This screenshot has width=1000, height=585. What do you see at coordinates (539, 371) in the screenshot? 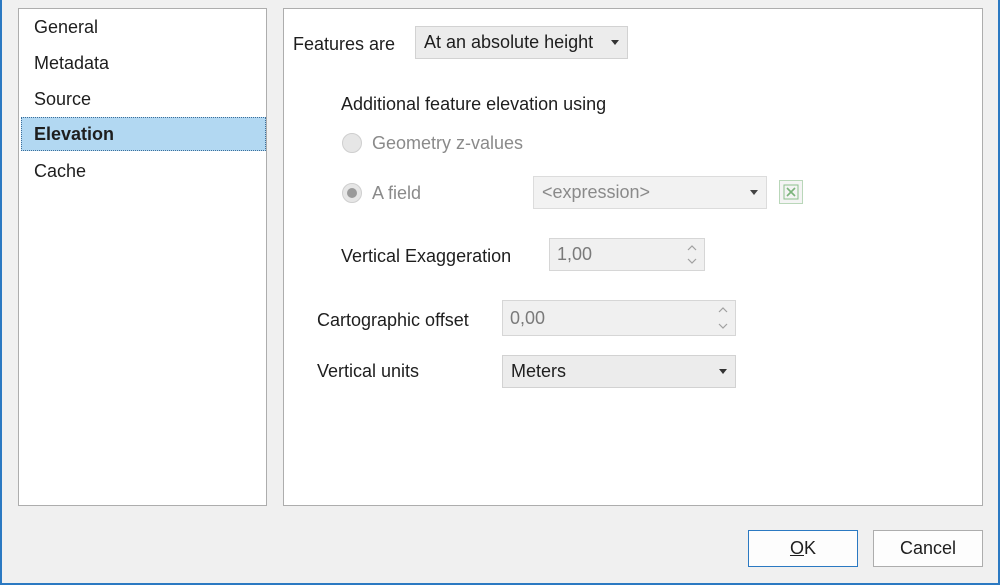
I see `vertical-units-value: Meters` at bounding box center [539, 371].